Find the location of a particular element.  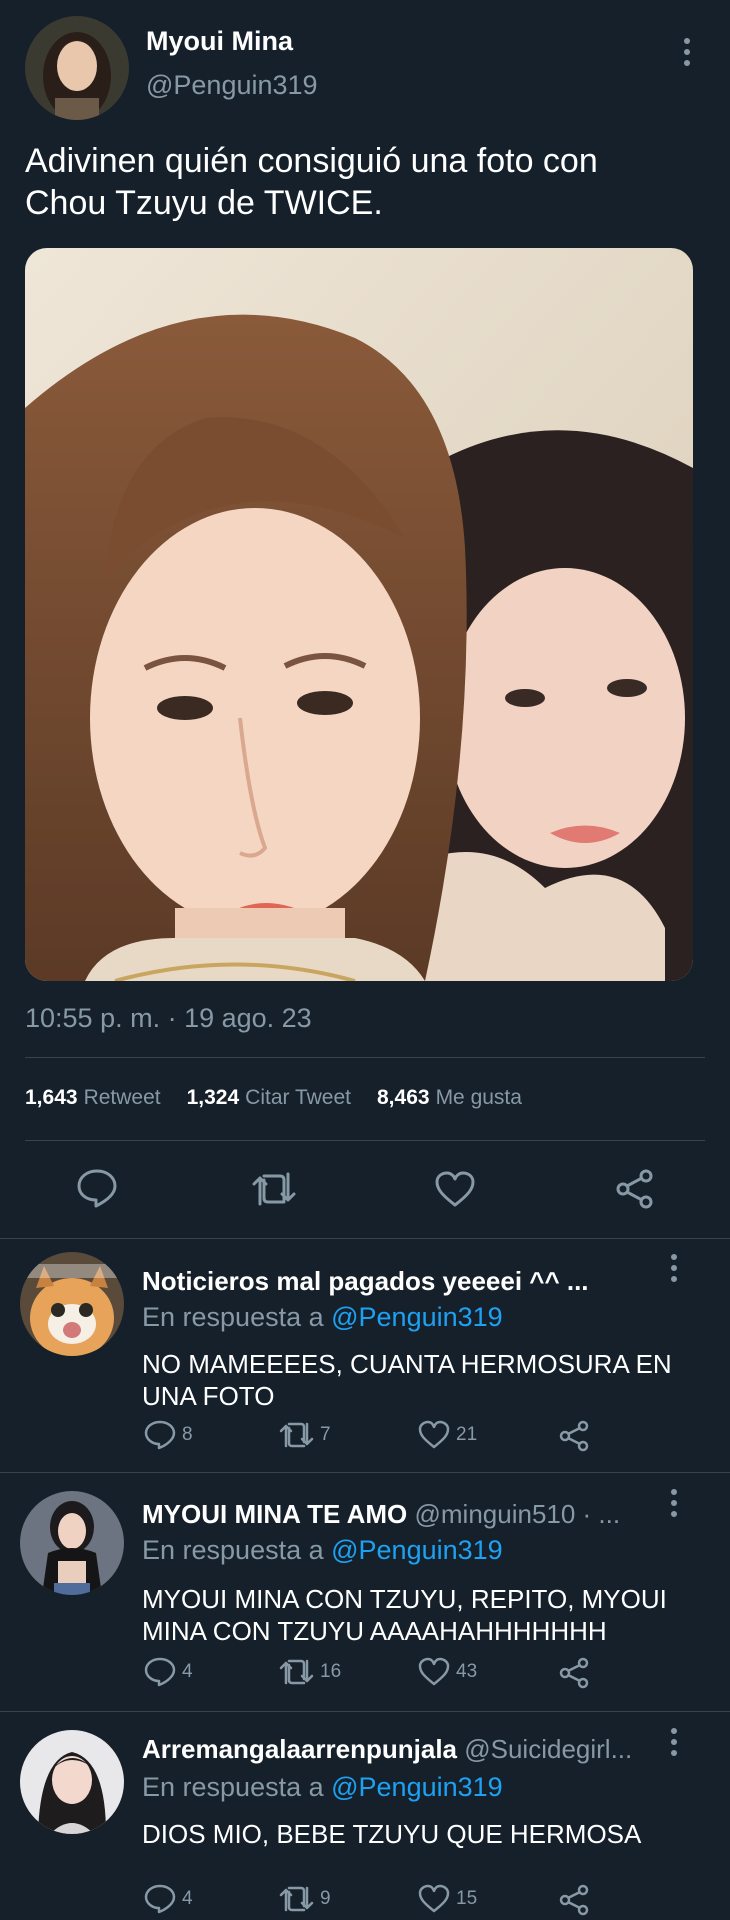

reply-author-display-name: Arremangalaarrenpunjala is located at coordinates (300, 1749).